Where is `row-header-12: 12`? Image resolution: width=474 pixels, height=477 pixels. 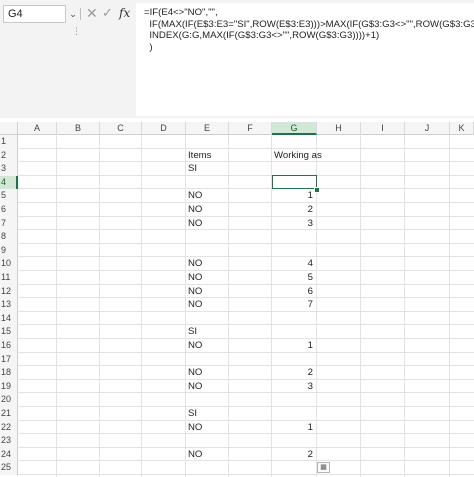 row-header-12: 12 is located at coordinates (9, 291).